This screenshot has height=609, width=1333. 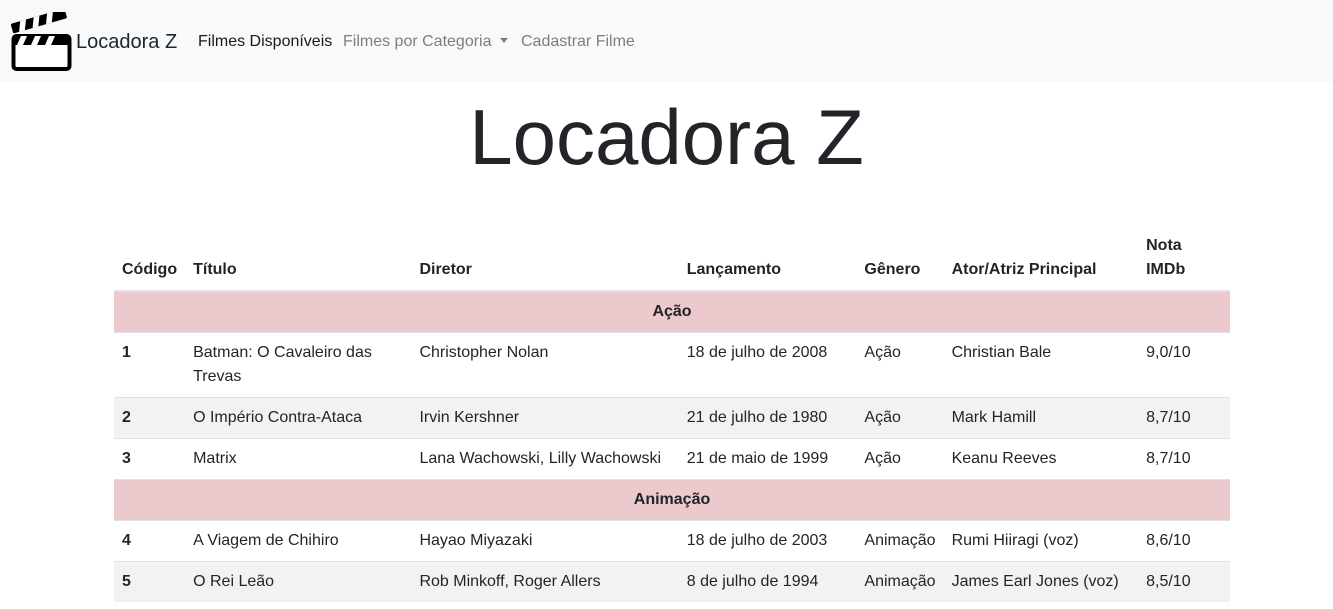 What do you see at coordinates (41, 41) in the screenshot?
I see `clapperboard-icon` at bounding box center [41, 41].